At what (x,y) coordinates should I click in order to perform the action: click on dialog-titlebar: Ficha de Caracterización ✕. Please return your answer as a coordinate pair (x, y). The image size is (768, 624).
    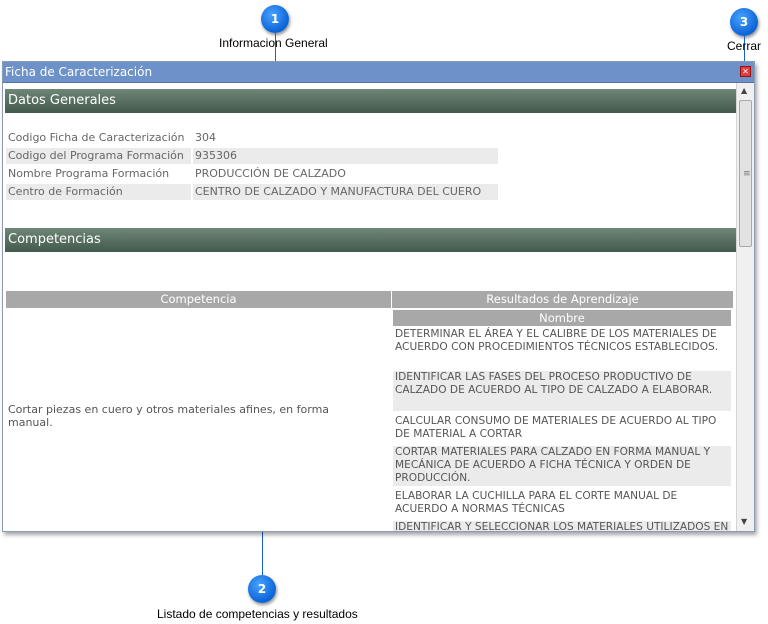
    Looking at the image, I should click on (378, 72).